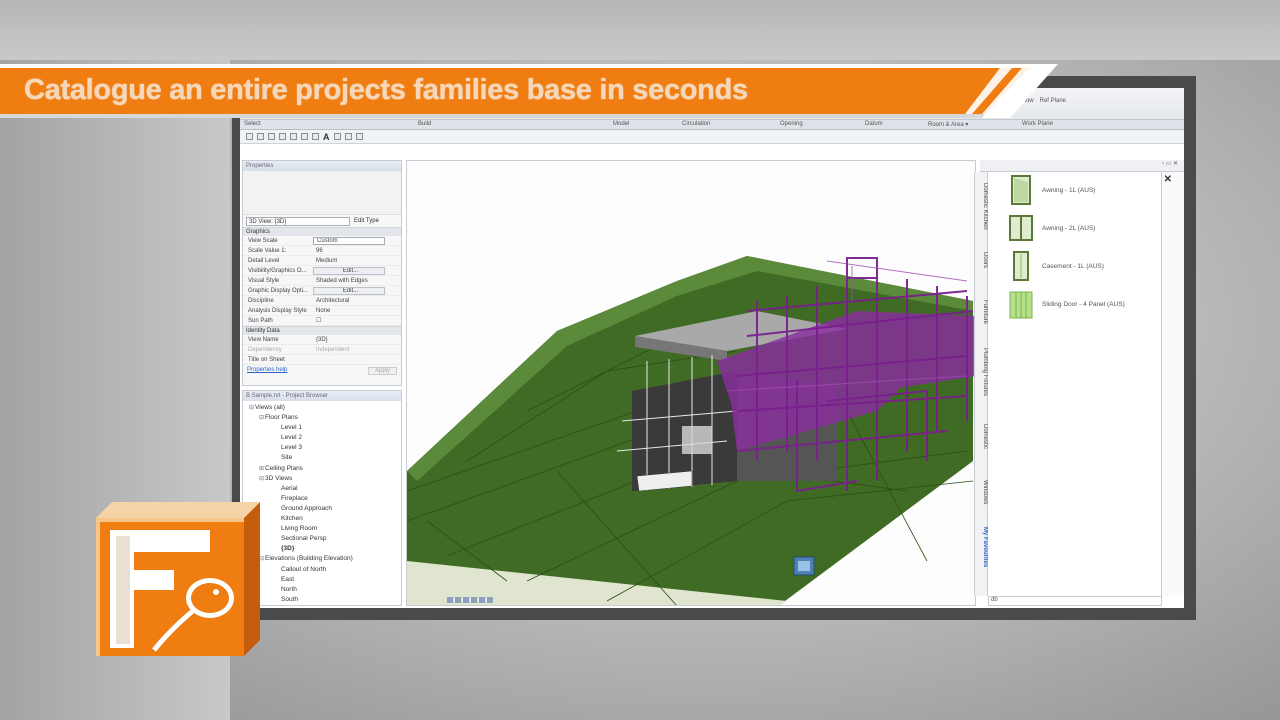 The image size is (1280, 720). What do you see at coordinates (349, 241) in the screenshot?
I see `property-value: Custom` at bounding box center [349, 241].